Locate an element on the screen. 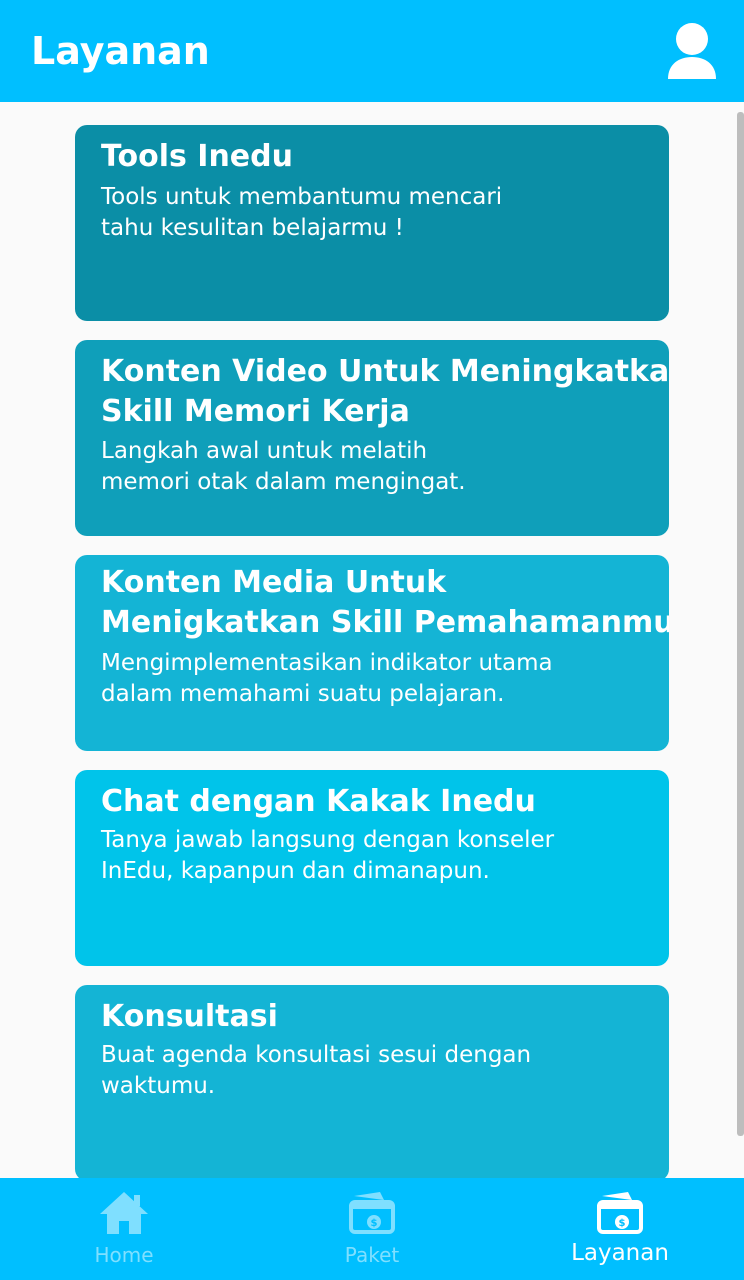 The width and height of the screenshot is (744, 1280). user-profile-icon is located at coordinates (692, 51).